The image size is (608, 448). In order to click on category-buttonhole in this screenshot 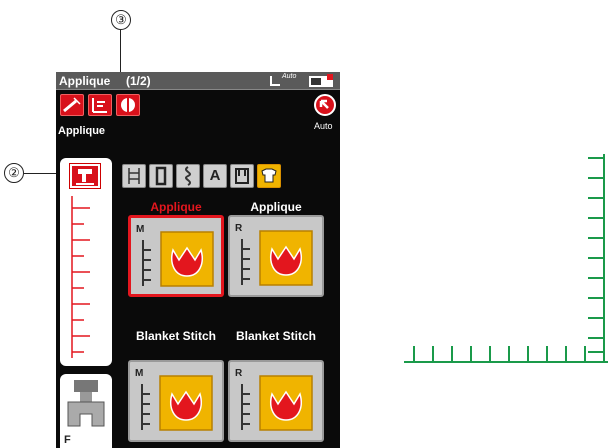, I will do `click(161, 176)`.